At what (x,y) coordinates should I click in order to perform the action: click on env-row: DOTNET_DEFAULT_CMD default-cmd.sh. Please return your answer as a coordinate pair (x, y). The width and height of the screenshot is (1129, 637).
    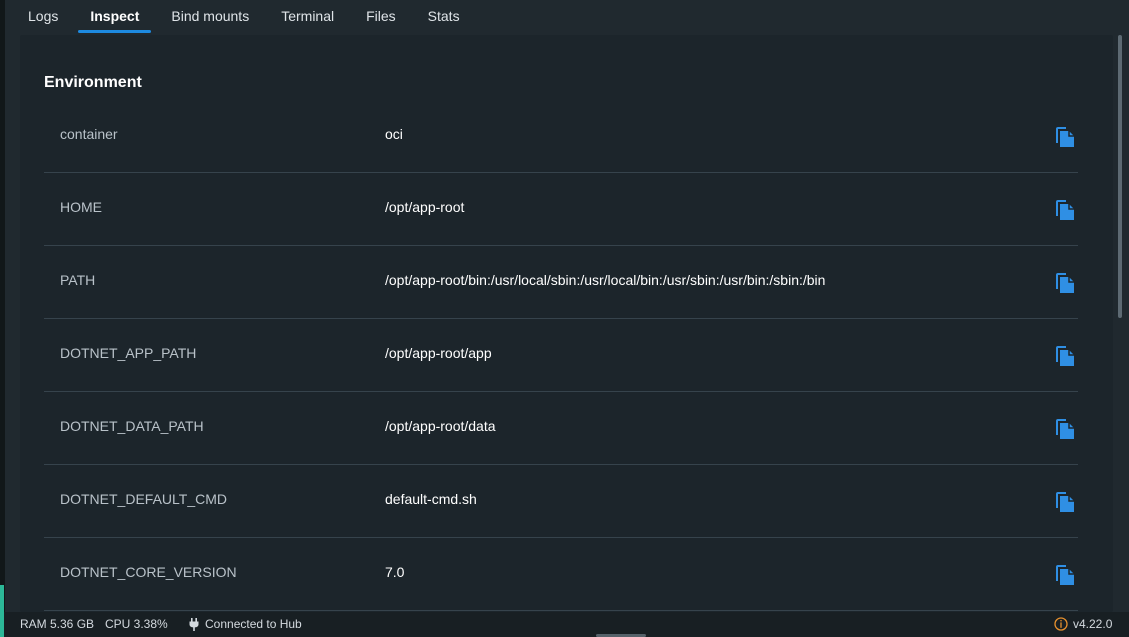
    Looking at the image, I should click on (561, 501).